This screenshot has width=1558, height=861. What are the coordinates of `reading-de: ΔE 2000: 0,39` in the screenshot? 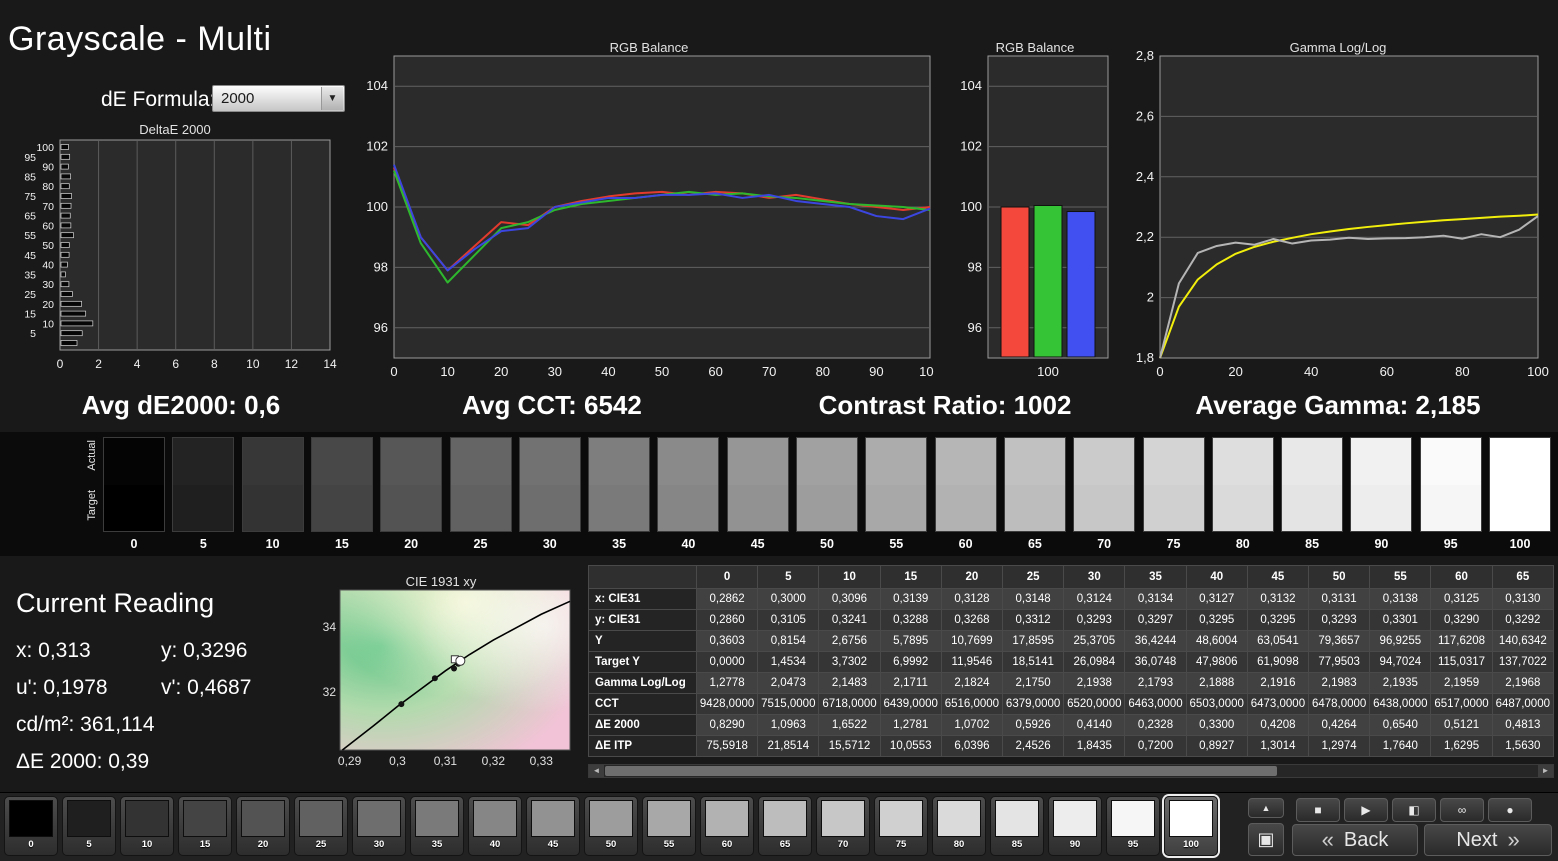 It's located at (83, 761).